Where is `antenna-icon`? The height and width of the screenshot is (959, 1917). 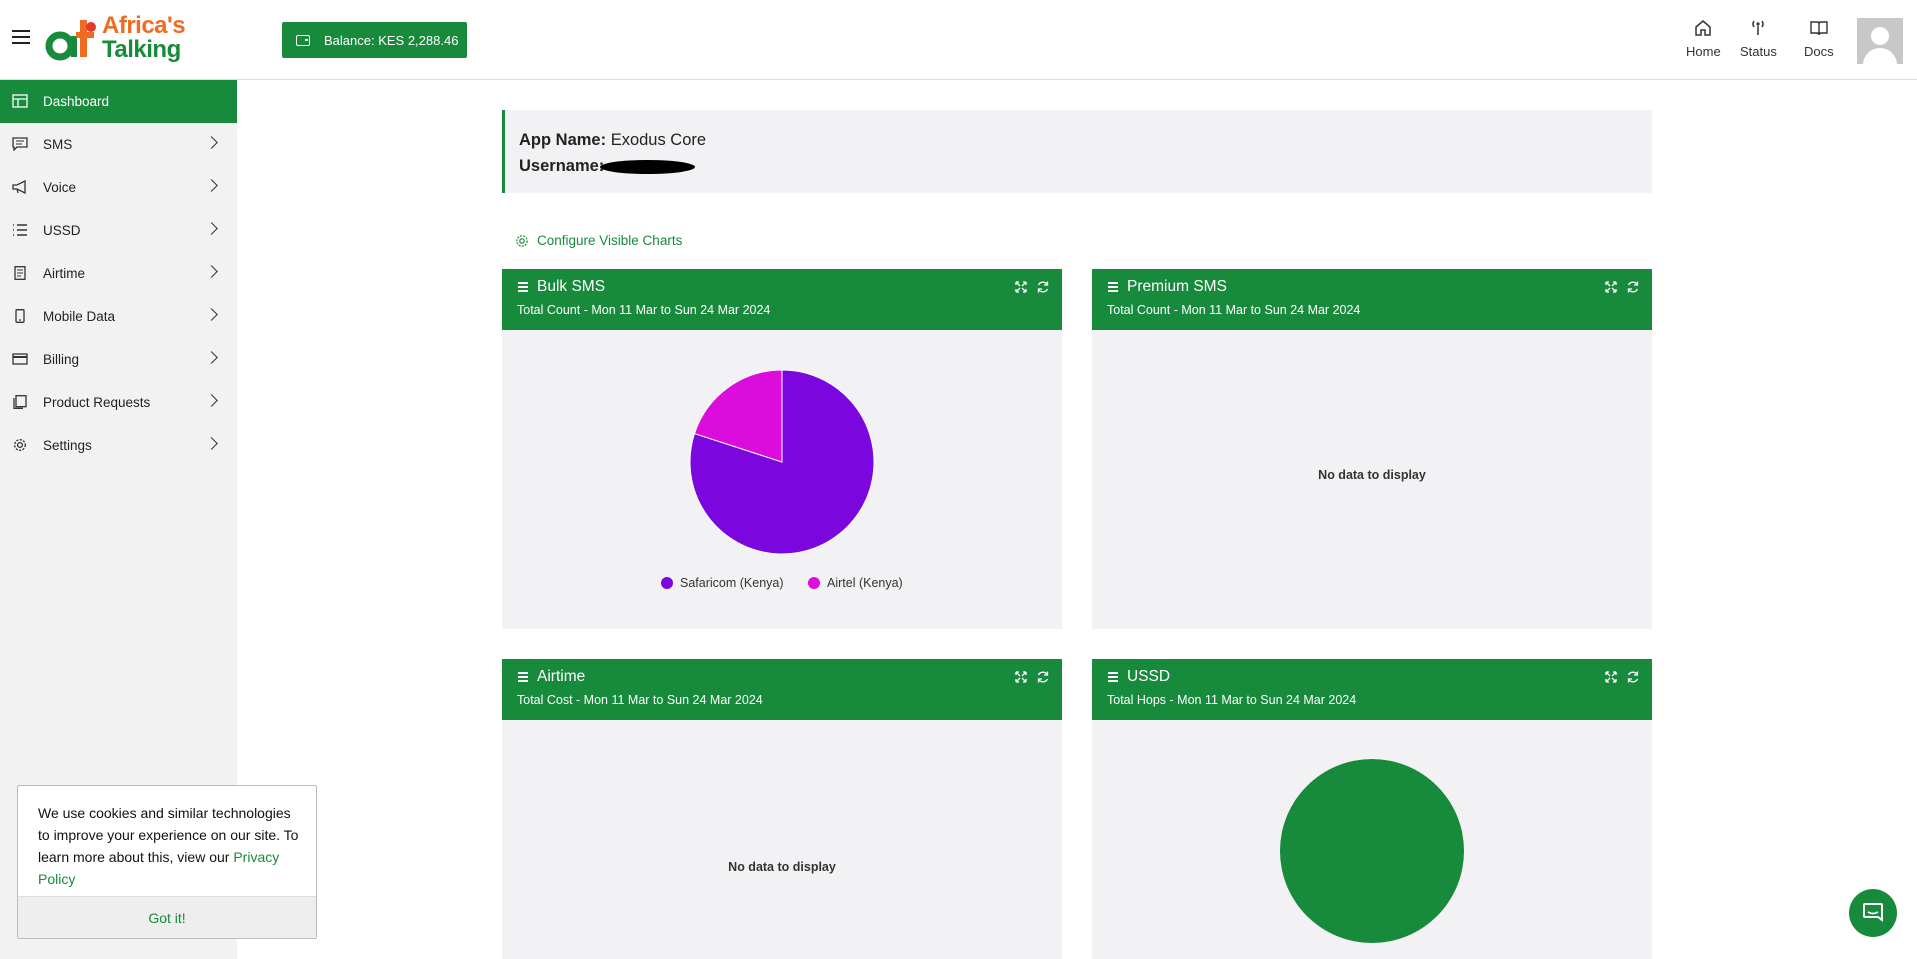 antenna-icon is located at coordinates (1758, 27).